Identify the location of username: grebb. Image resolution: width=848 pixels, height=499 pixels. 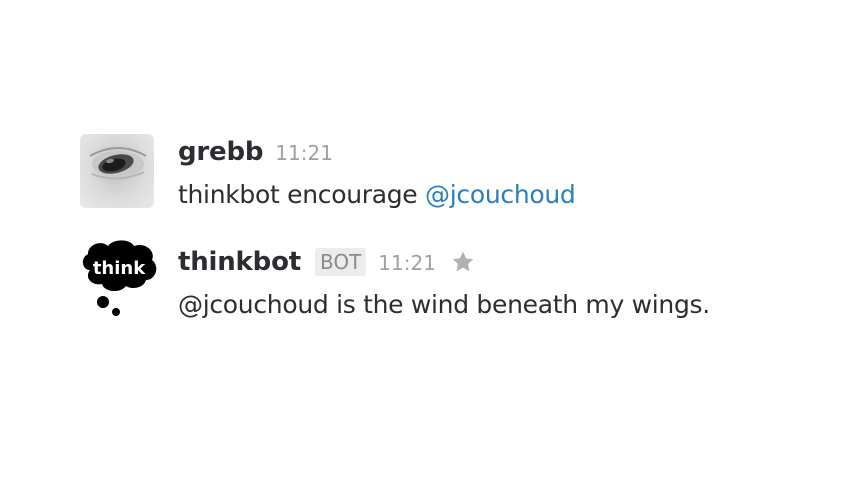
(220, 152).